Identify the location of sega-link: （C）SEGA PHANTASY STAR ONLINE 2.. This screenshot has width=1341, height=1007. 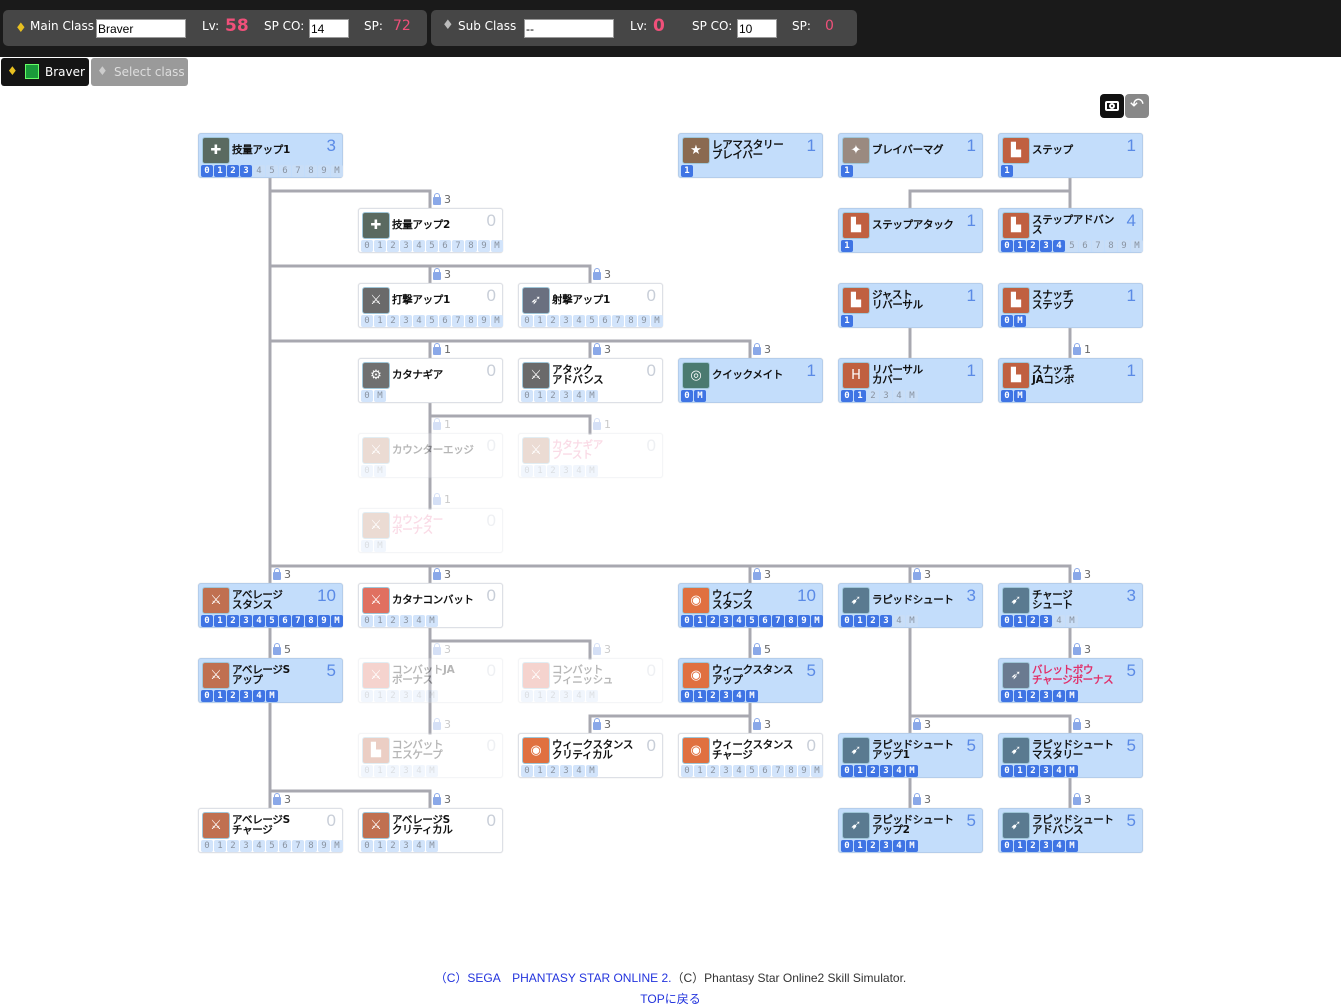
(553, 978).